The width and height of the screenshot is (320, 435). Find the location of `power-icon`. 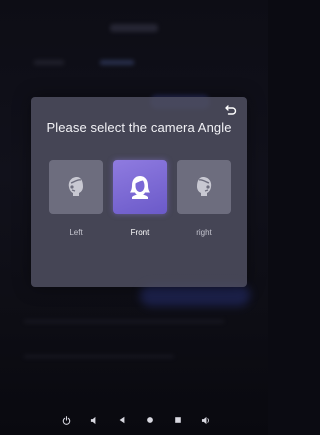

power-icon is located at coordinates (66, 420).